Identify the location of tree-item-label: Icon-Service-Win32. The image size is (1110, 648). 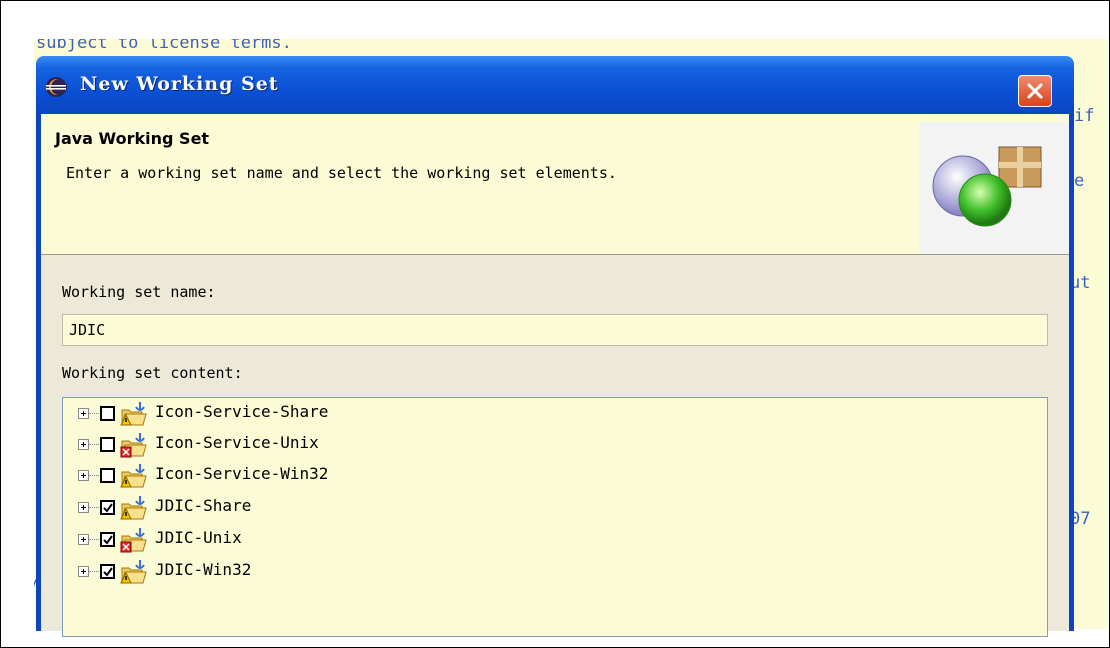
(242, 473).